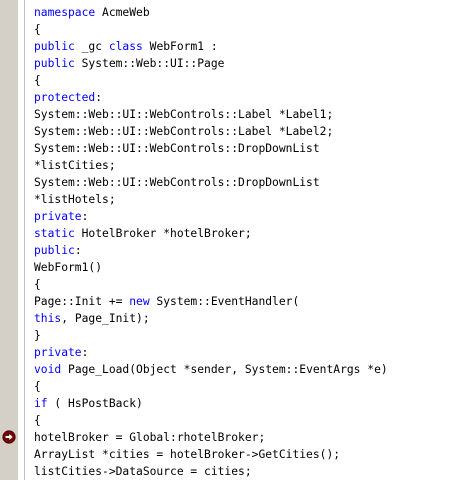 Image resolution: width=453 pixels, height=480 pixels. What do you see at coordinates (82, 301) in the screenshot?
I see `code-token: Page::Init +=` at bounding box center [82, 301].